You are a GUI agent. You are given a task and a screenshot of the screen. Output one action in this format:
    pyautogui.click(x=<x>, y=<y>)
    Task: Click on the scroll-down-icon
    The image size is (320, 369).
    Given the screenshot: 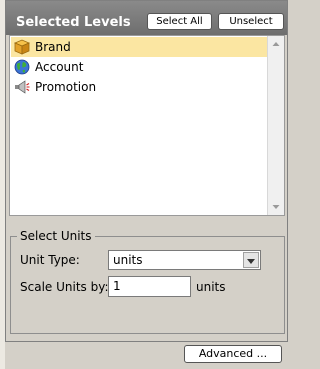 What is the action you would take?
    pyautogui.click(x=276, y=207)
    